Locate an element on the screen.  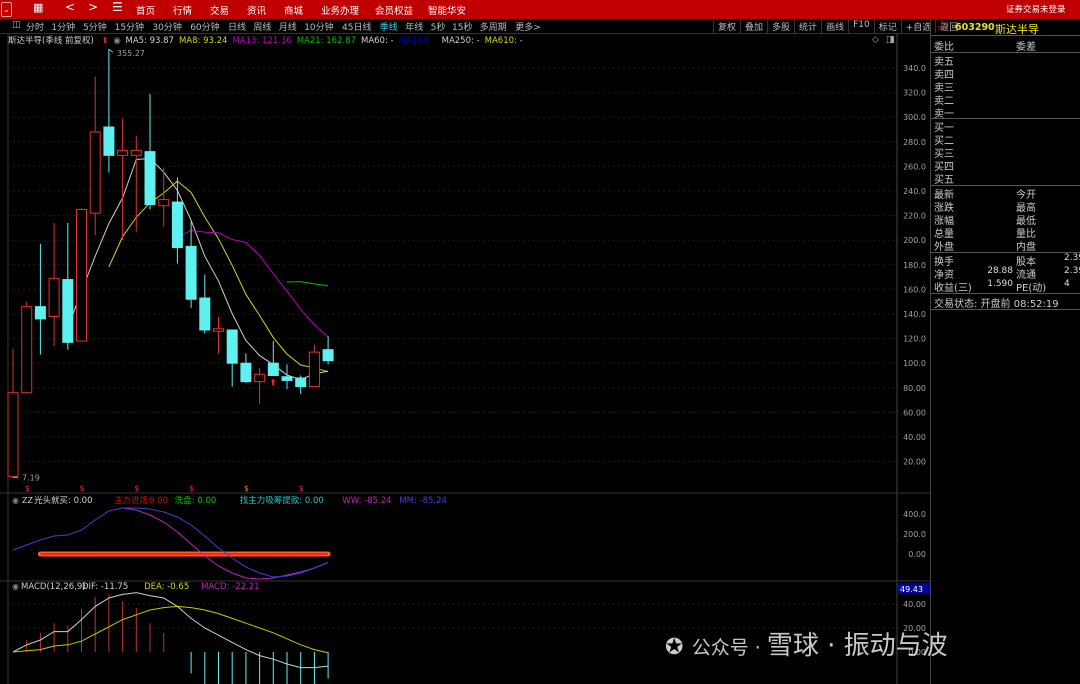
trade-status: 交易状态: 开盘前 08:52:19 is located at coordinates (996, 304).